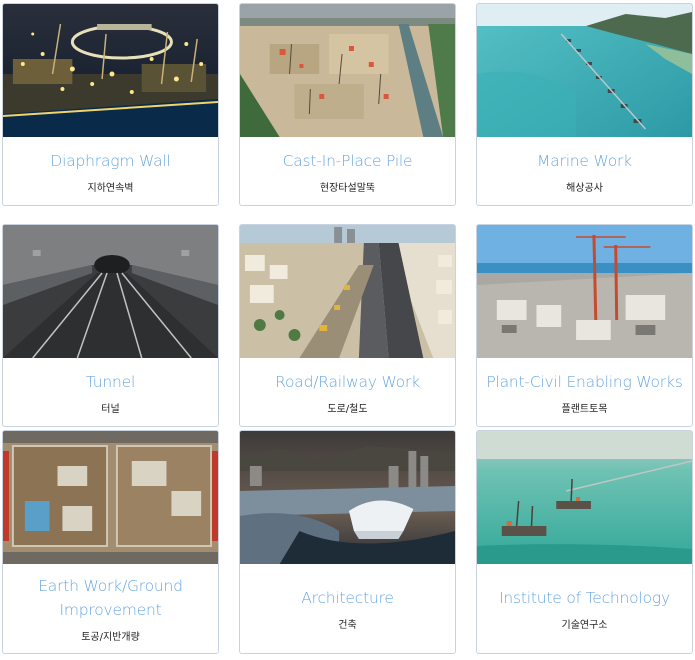 This screenshot has width=695, height=660. Describe the element at coordinates (110, 381) in the screenshot. I see `card-title: Tunnel` at that location.